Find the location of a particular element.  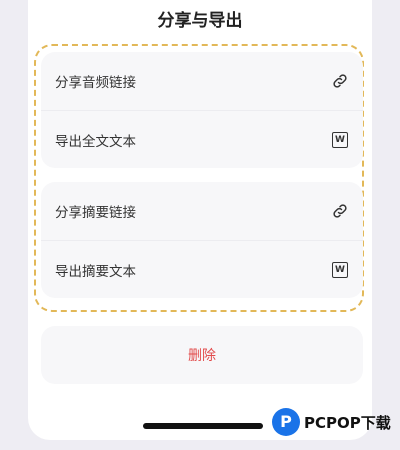

delete-button: 删除 is located at coordinates (202, 355).